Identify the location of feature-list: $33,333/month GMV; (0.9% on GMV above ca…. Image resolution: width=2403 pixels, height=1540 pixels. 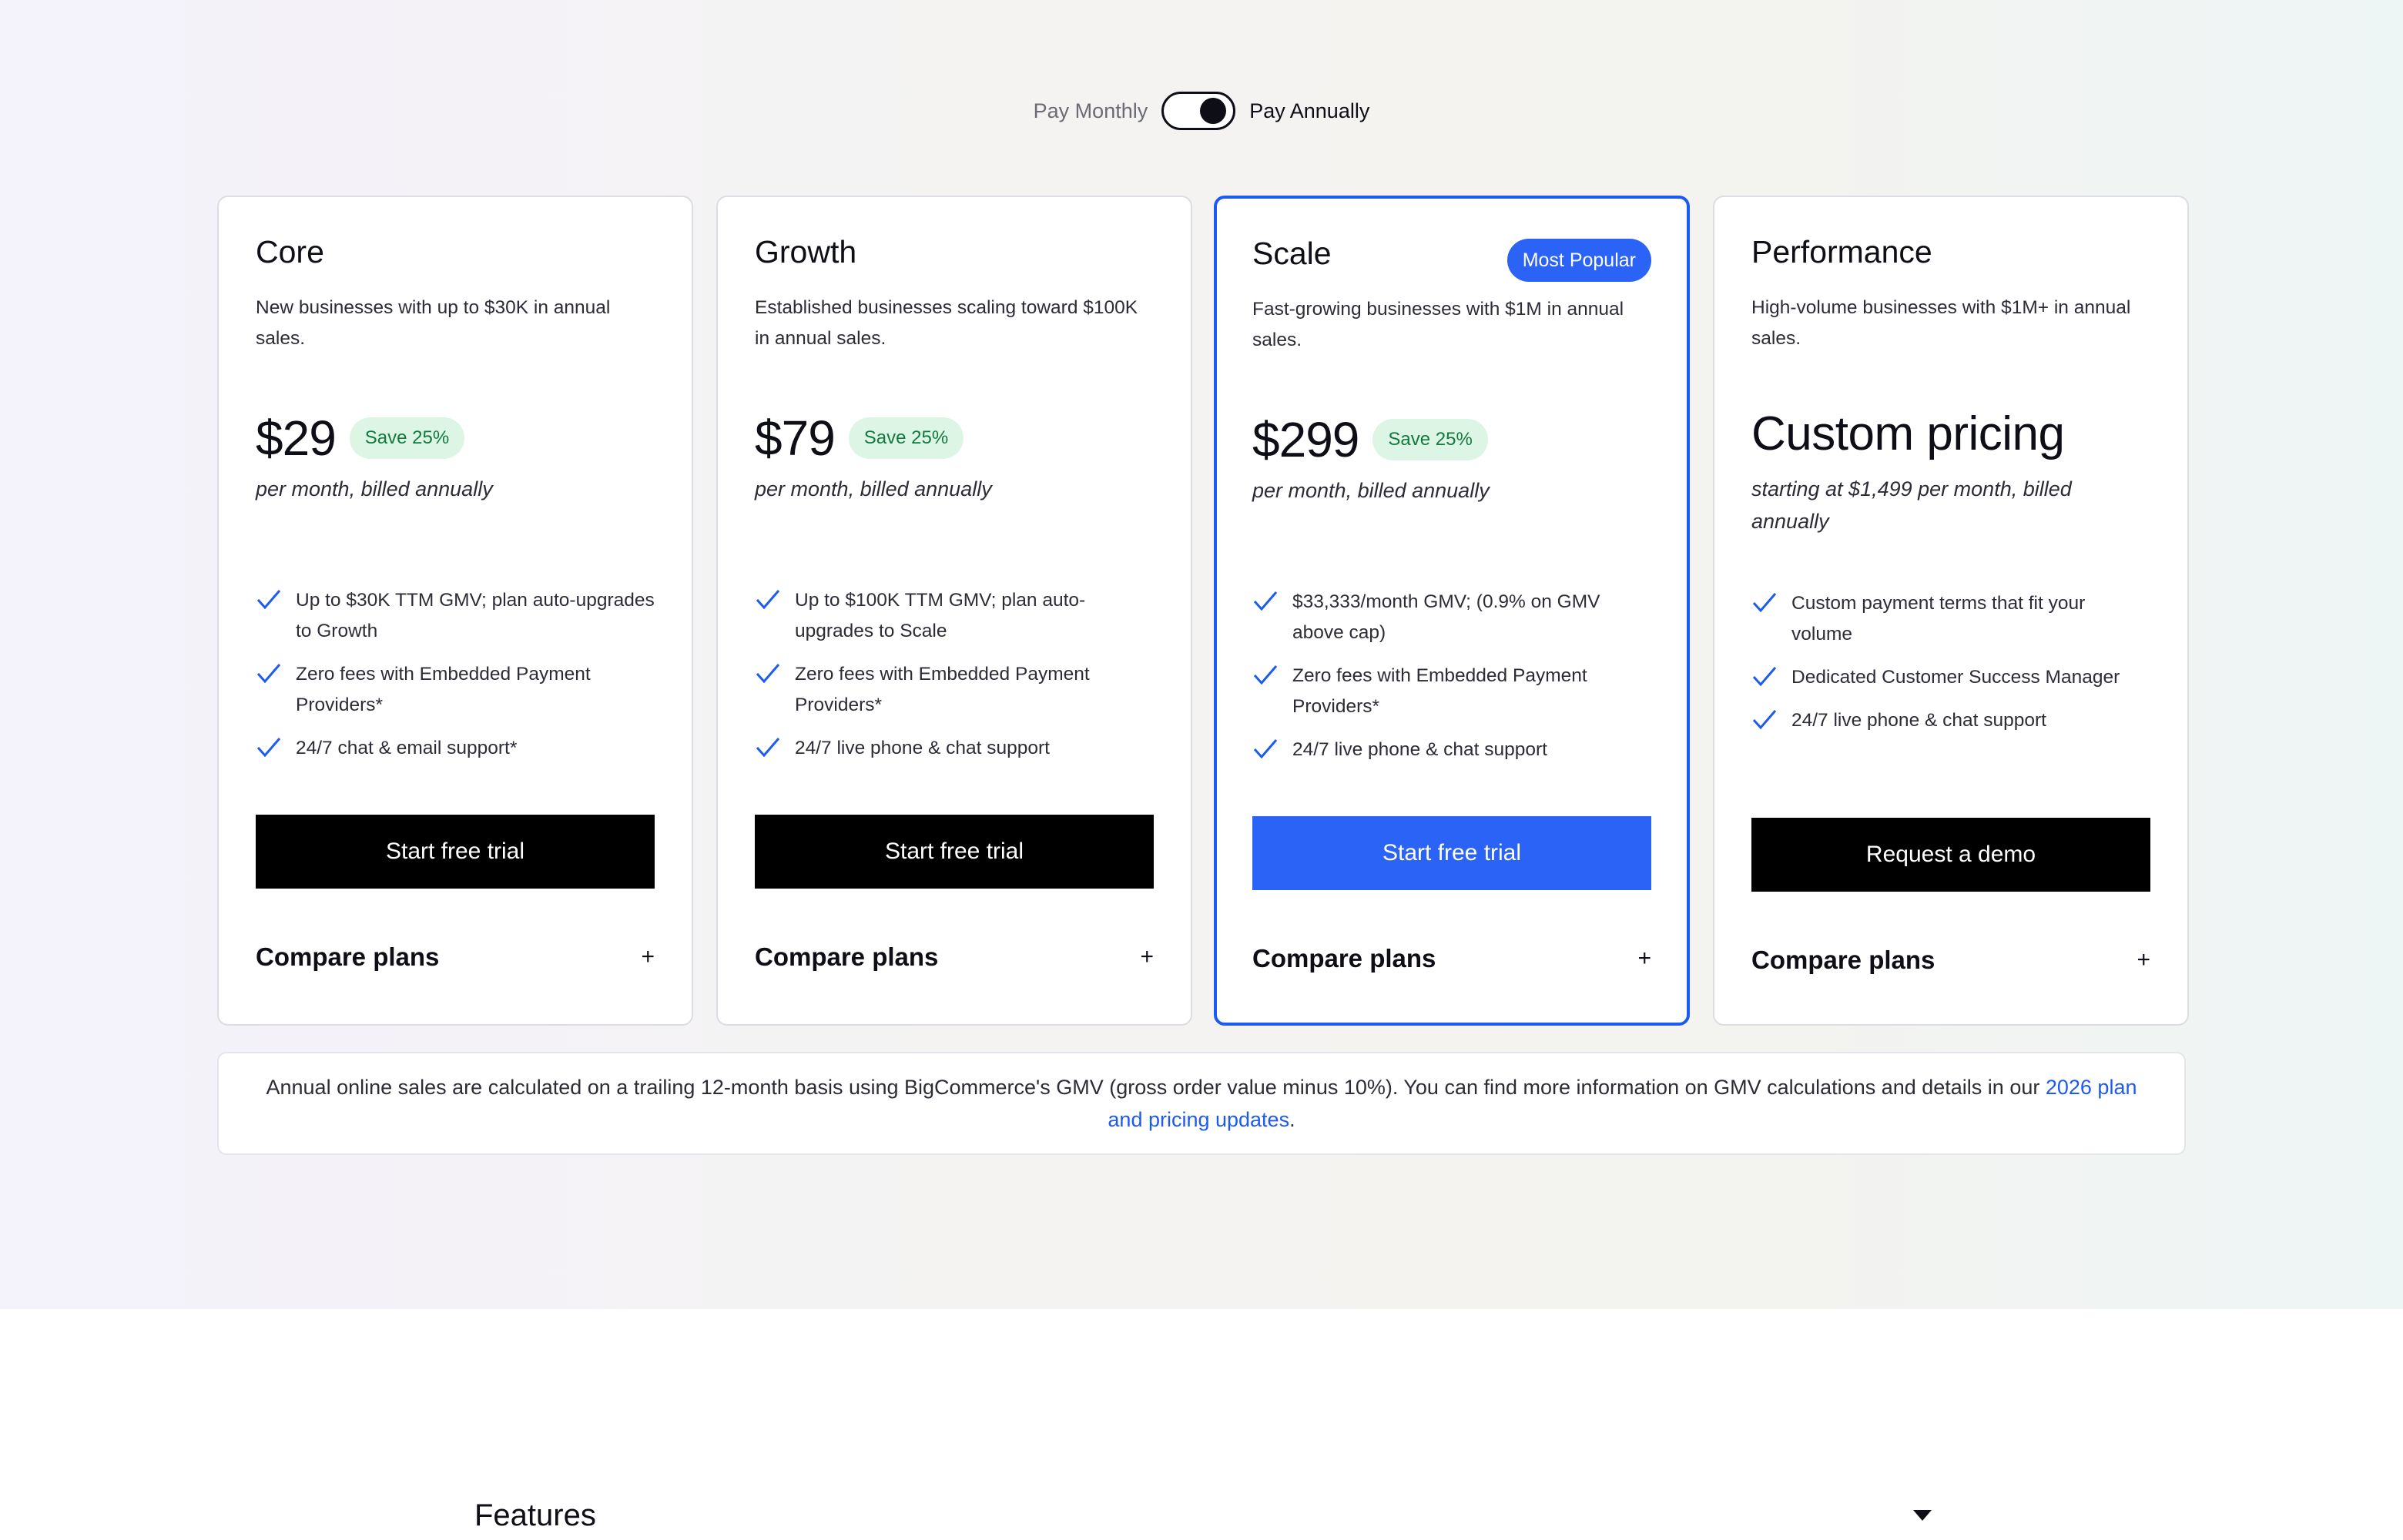
(1452, 682).